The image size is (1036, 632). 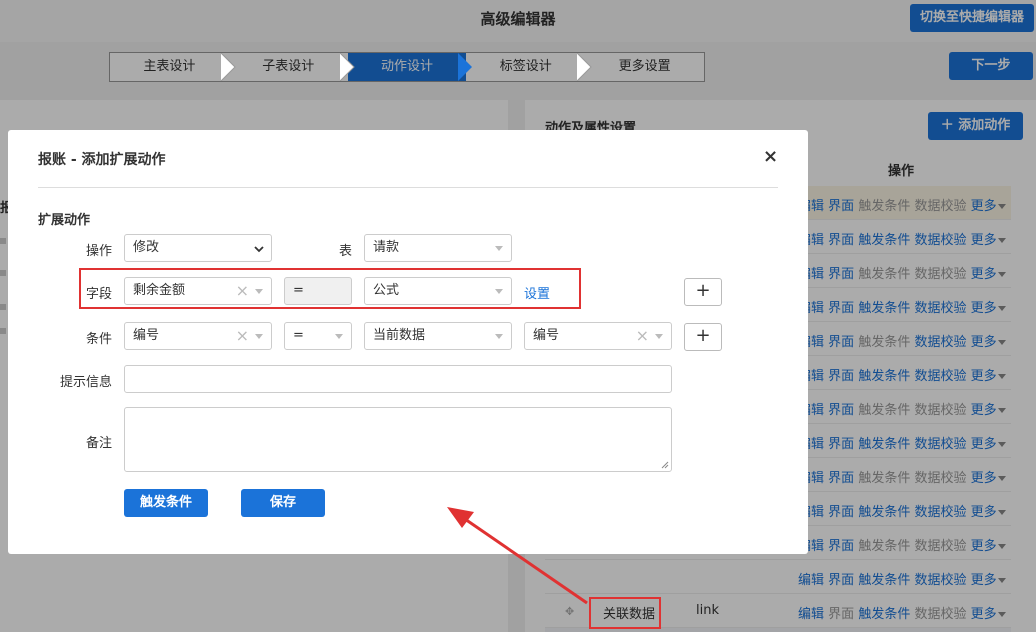 What do you see at coordinates (146, 247) in the screenshot?
I see `op-select-value: 修改` at bounding box center [146, 247].